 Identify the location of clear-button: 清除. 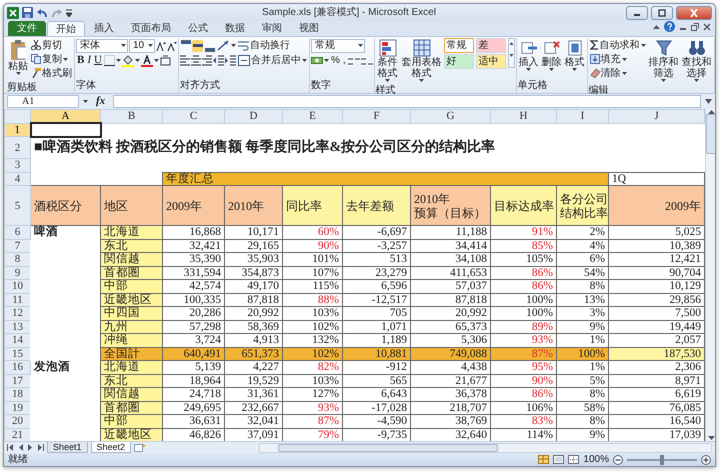
(617, 73).